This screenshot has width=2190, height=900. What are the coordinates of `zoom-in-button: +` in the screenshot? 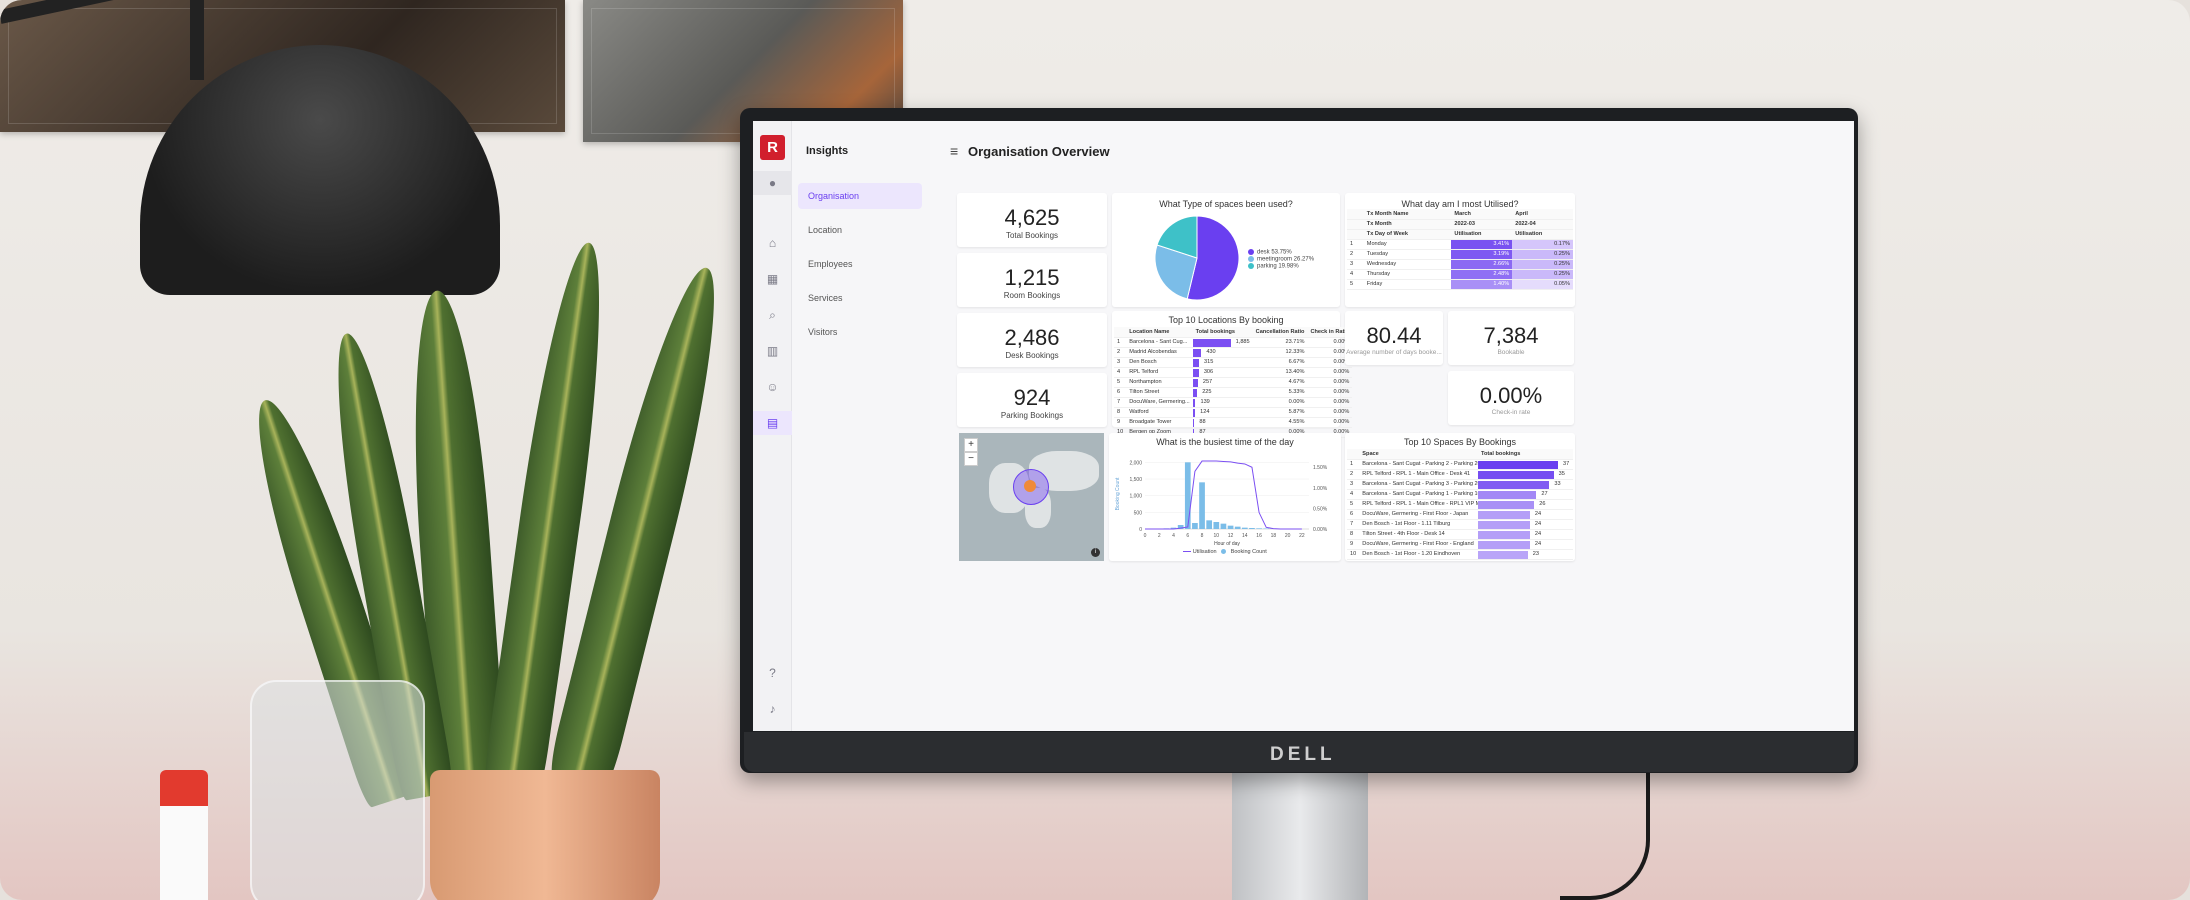 It's located at (971, 445).